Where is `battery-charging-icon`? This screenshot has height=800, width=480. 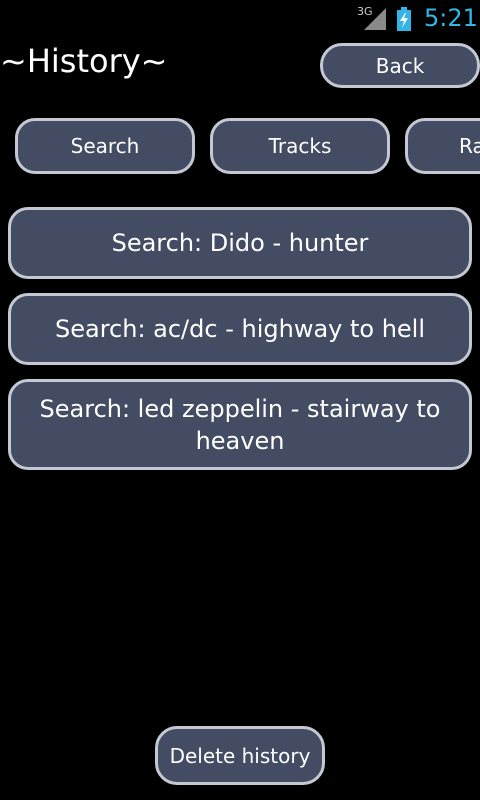 battery-charging-icon is located at coordinates (404, 19).